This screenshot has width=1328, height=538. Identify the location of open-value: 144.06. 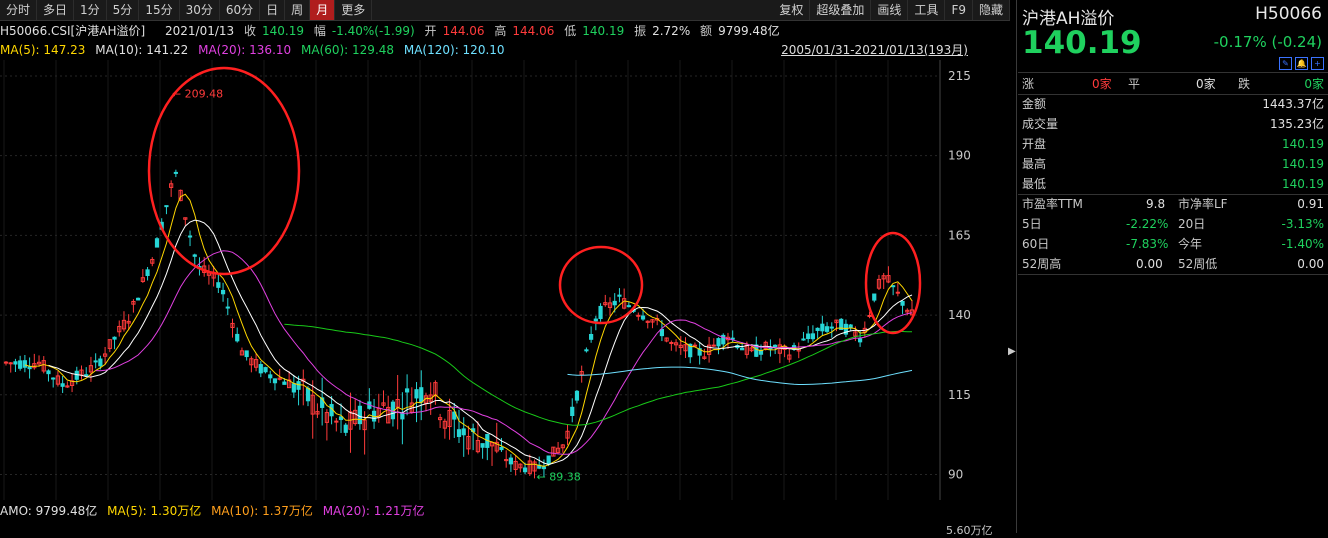
(463, 31).